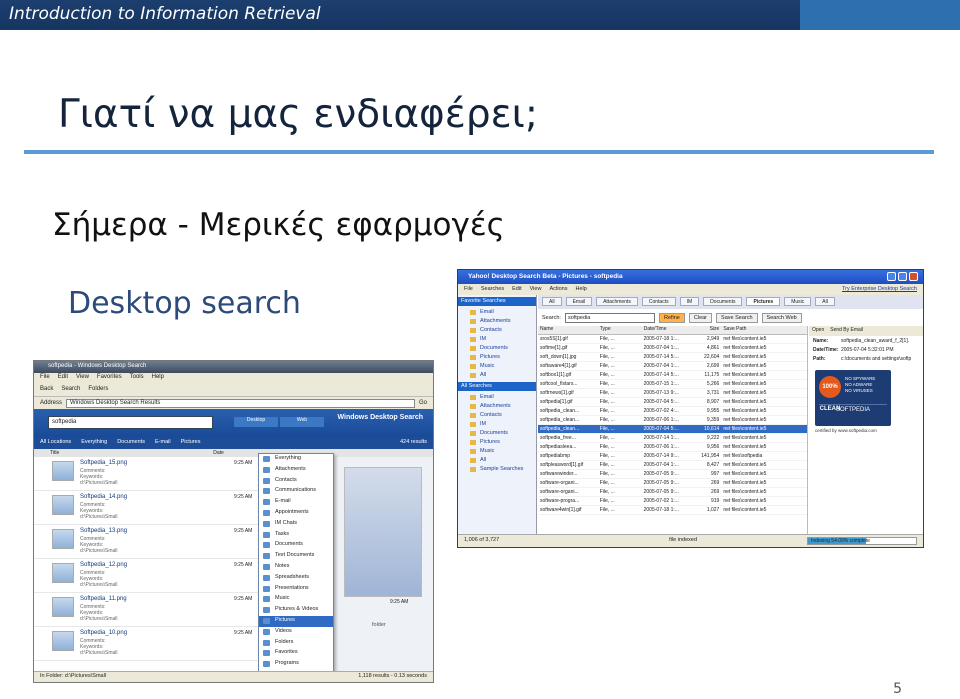  What do you see at coordinates (579, 301) in the screenshot?
I see `tab-email: Email` at bounding box center [579, 301].